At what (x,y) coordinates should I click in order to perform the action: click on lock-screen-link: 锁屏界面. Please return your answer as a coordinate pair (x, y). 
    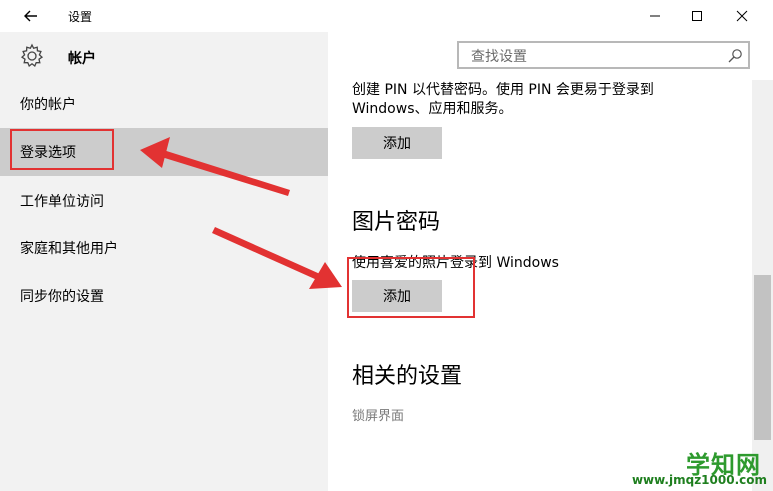
    Looking at the image, I should click on (378, 414).